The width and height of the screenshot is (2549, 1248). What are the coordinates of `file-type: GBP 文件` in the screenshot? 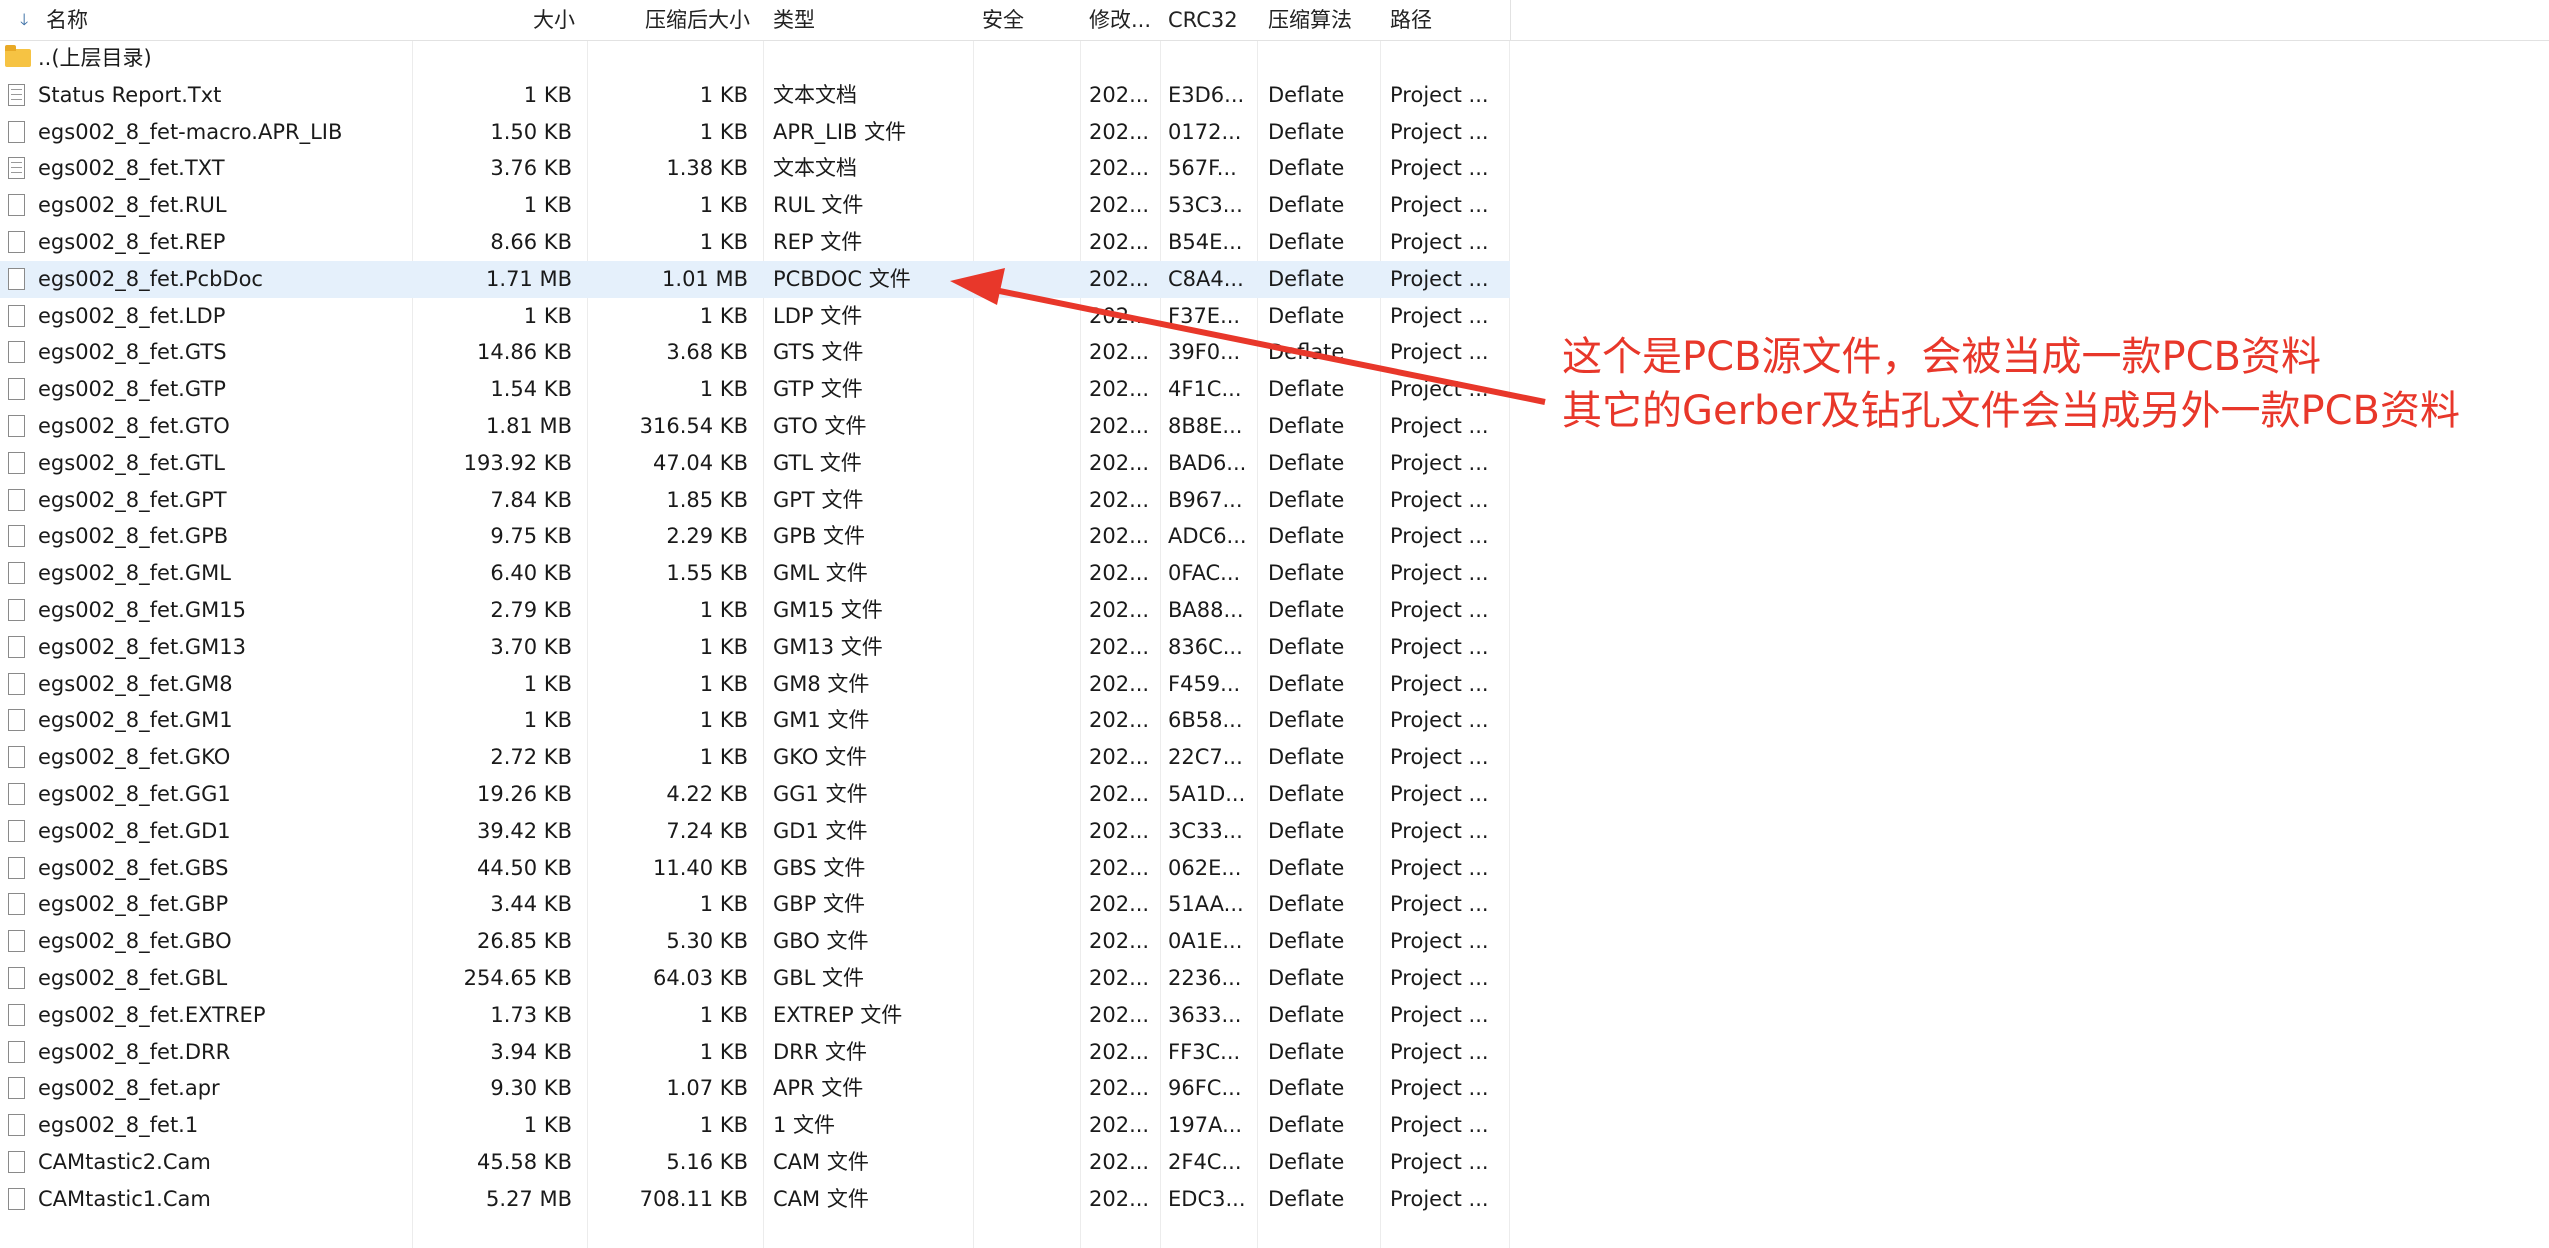 It's located at (819, 904).